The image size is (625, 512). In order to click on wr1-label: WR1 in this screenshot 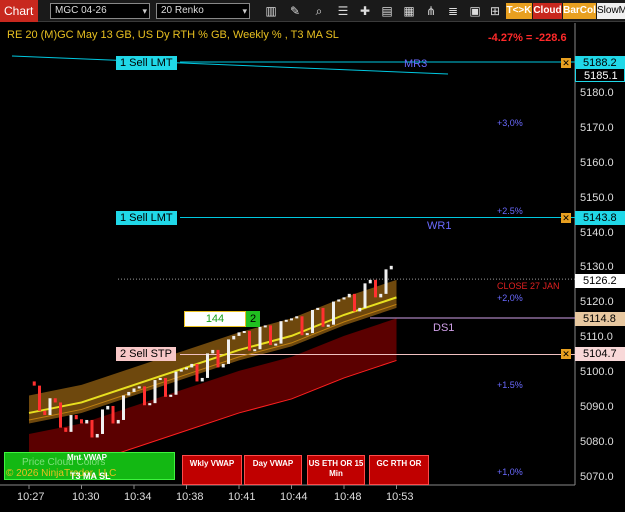, I will do `click(439, 226)`.